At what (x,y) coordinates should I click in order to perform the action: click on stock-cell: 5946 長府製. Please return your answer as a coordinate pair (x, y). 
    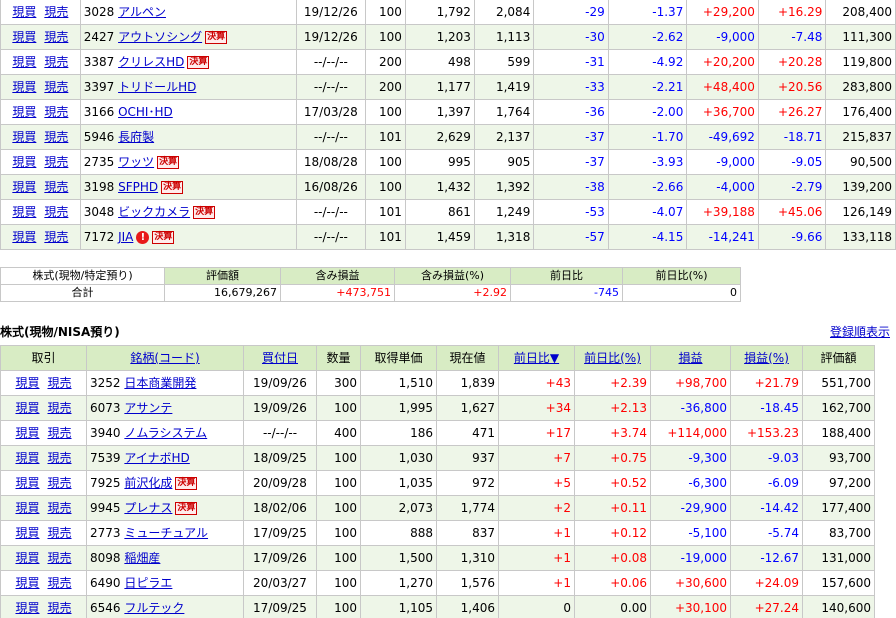
    Looking at the image, I should click on (188, 137).